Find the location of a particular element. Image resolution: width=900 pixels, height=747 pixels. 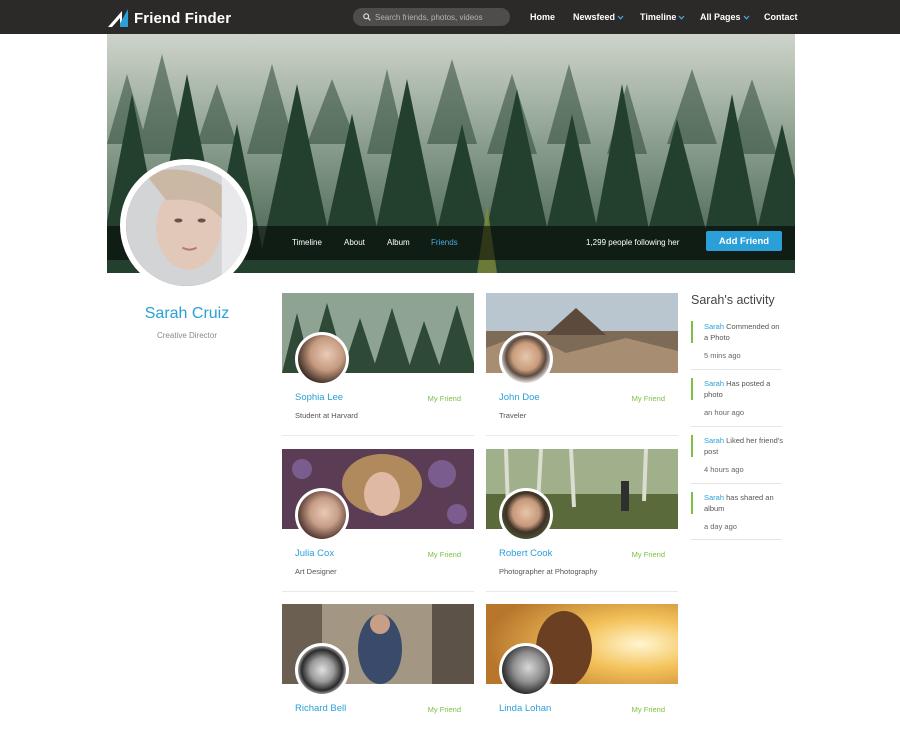

logo: Friend Finder is located at coordinates (169, 18).